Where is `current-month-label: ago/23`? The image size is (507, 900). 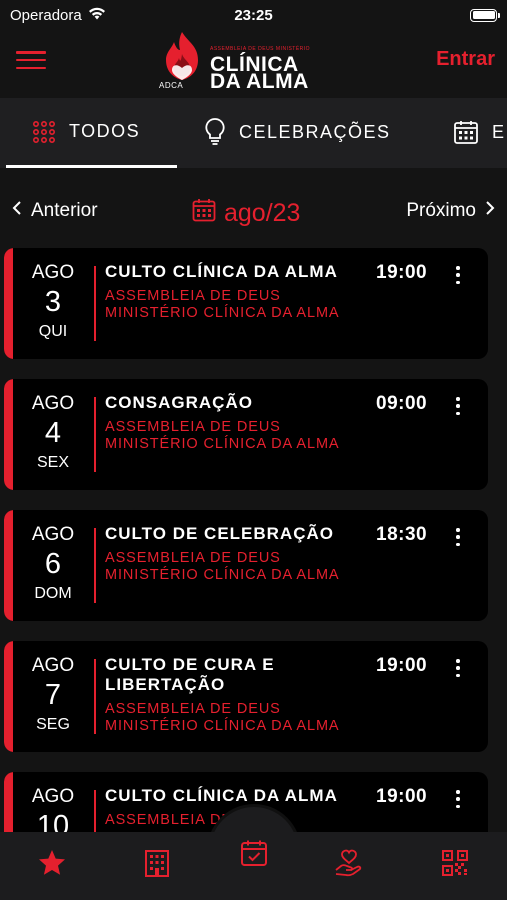 current-month-label: ago/23 is located at coordinates (262, 213).